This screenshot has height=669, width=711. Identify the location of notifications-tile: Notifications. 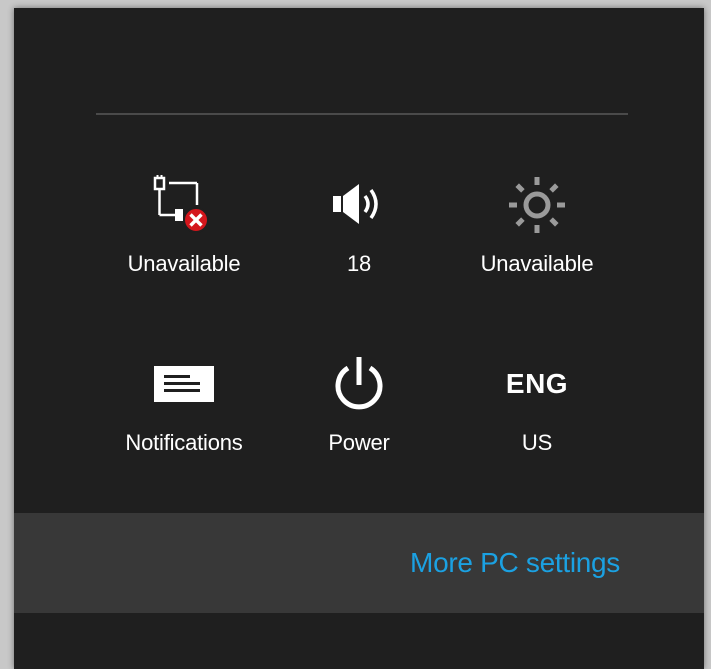
(184, 412).